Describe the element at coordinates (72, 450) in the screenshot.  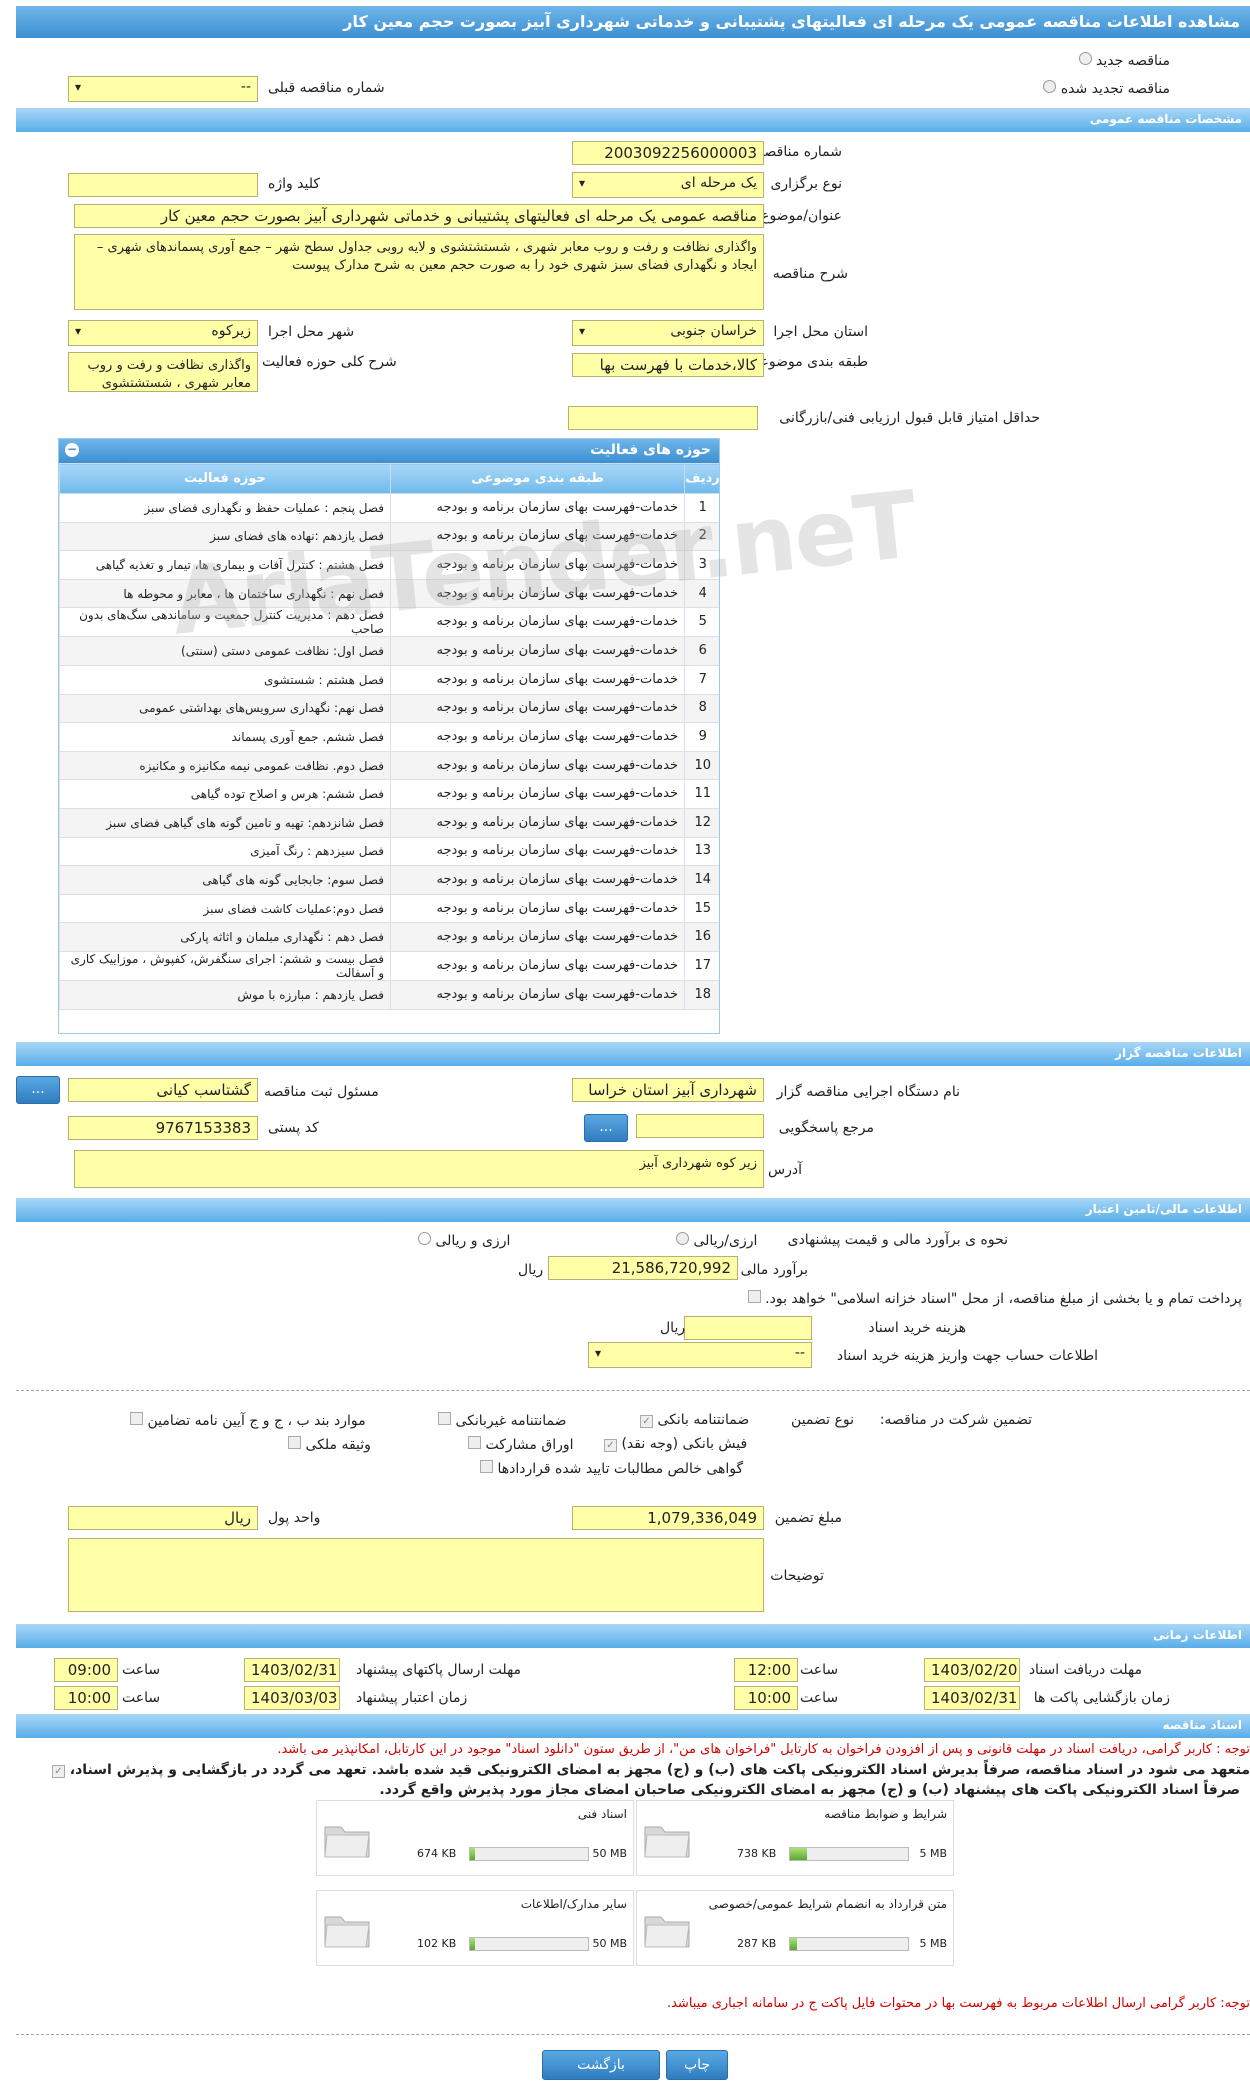
I see `collapse-icon: −` at that location.